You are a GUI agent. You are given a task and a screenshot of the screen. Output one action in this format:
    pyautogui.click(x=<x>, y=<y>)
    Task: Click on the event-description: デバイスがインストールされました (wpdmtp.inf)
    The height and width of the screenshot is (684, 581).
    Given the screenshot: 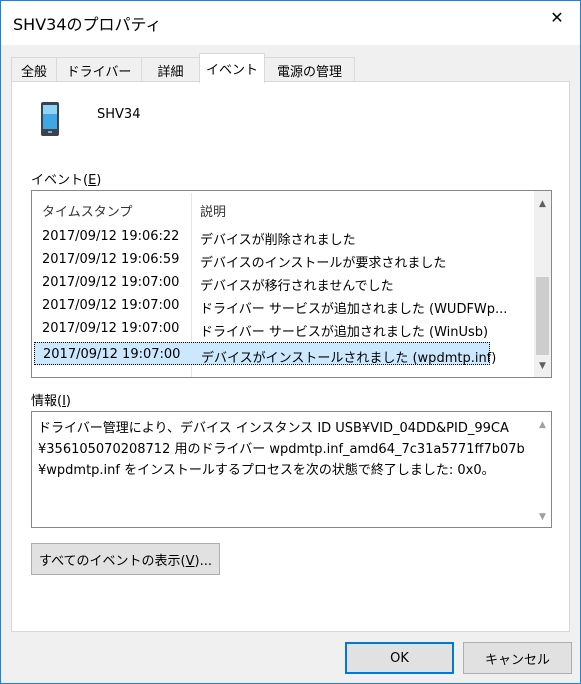 What is the action you would take?
    pyautogui.click(x=349, y=358)
    